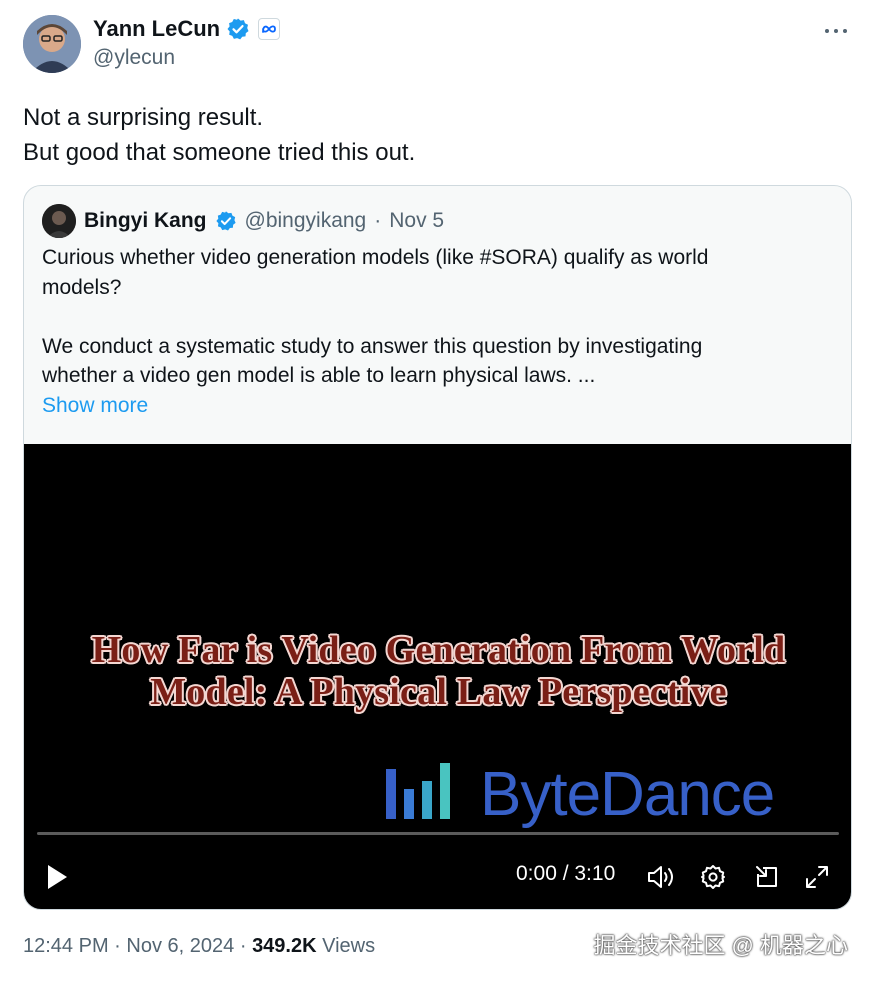  What do you see at coordinates (59, 221) in the screenshot?
I see `quoted-author-avatar` at bounding box center [59, 221].